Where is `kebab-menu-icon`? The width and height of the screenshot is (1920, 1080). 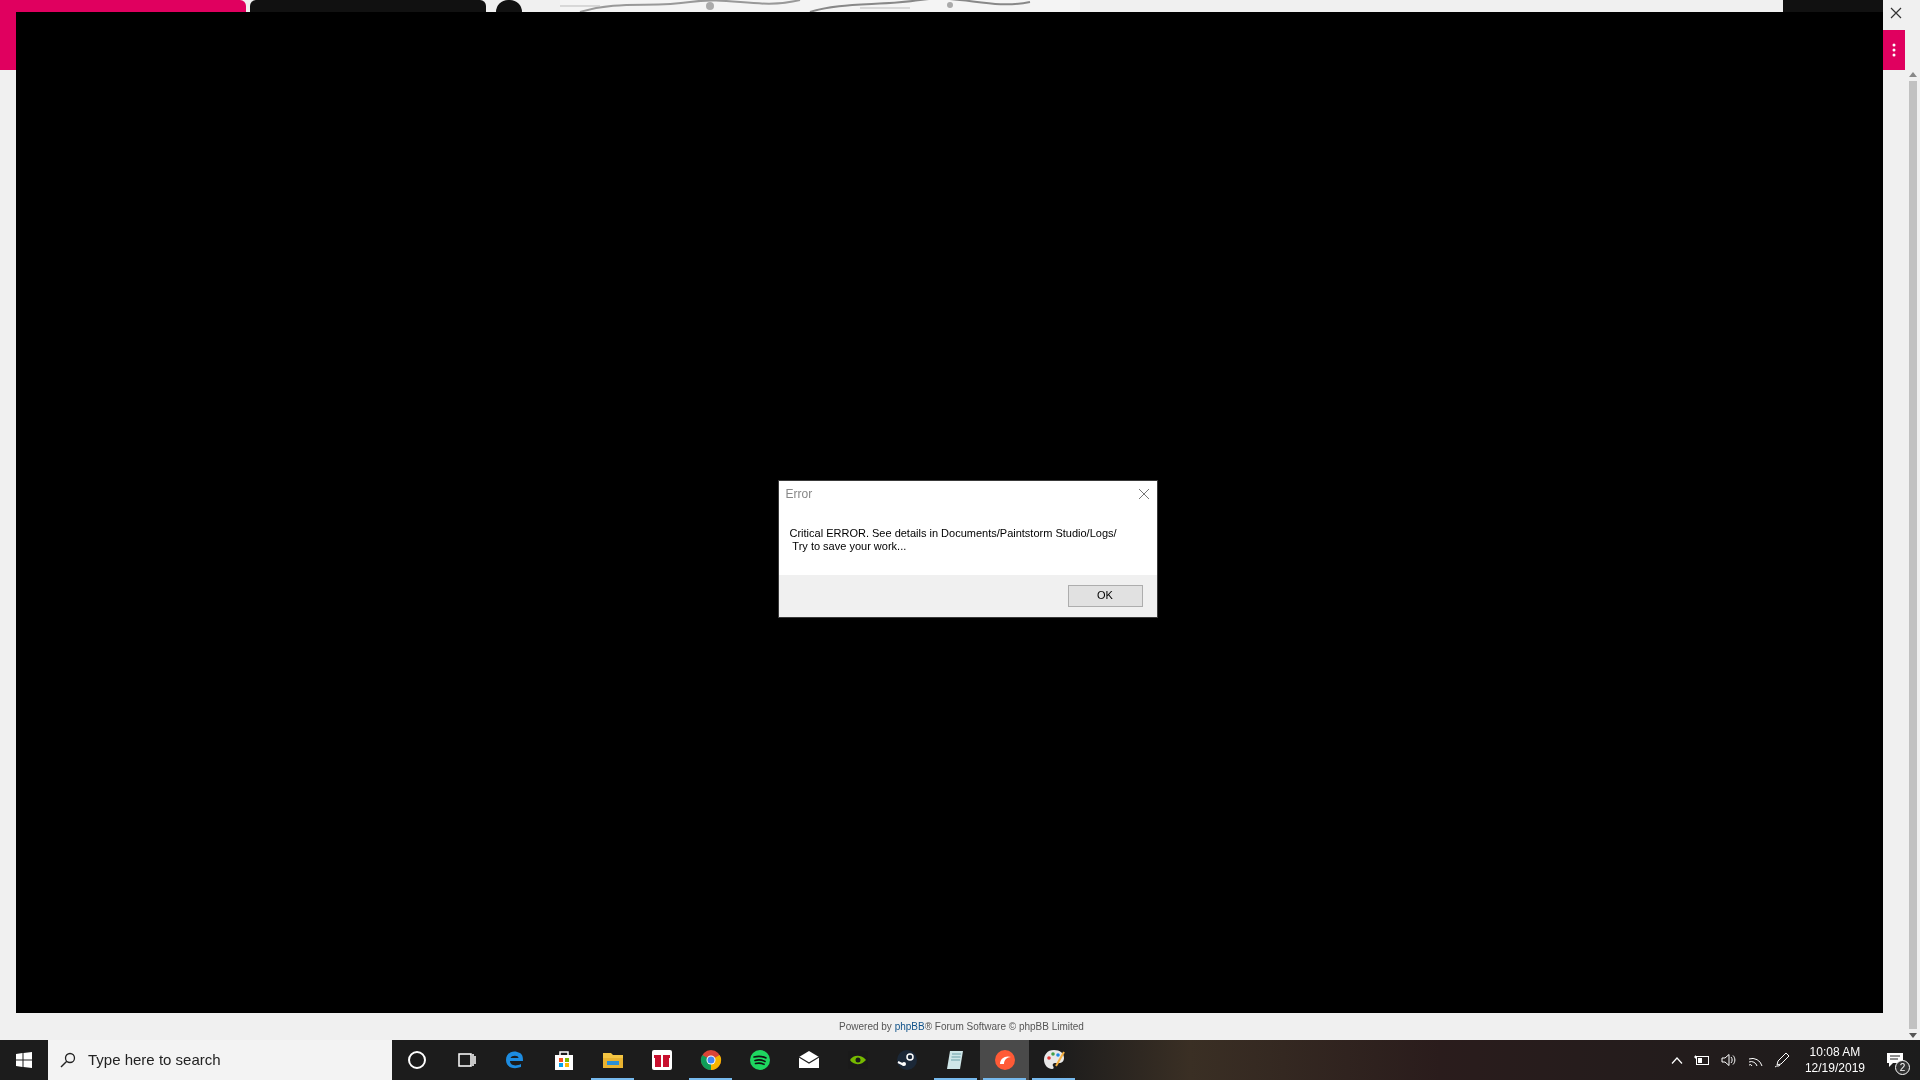
kebab-menu-icon is located at coordinates (1894, 50).